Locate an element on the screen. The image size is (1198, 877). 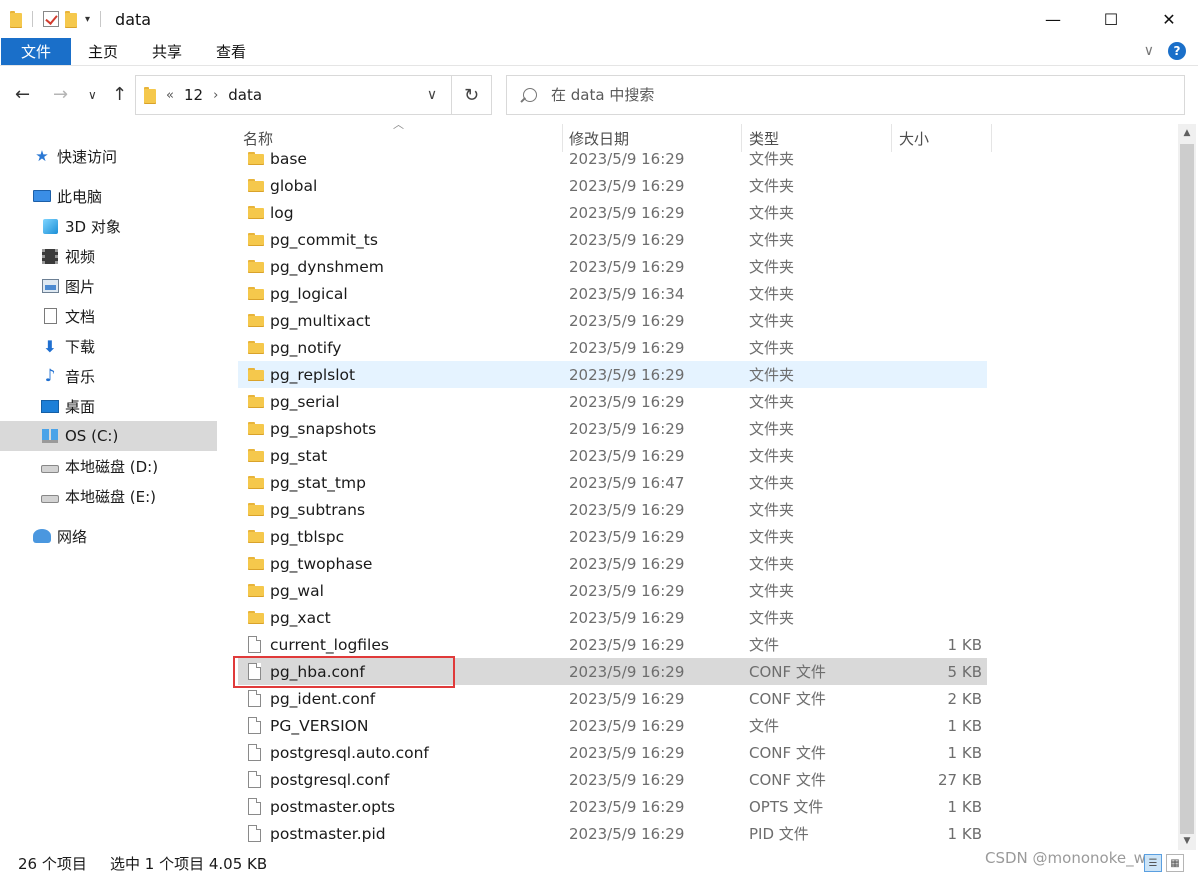
new-folder-icon is located at coordinates (71, 19).